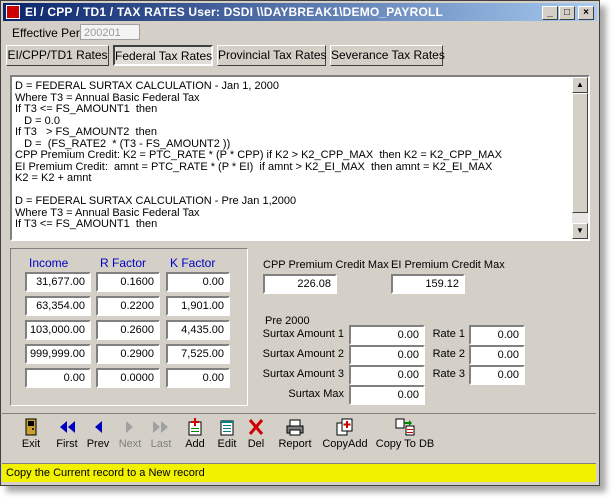 The width and height of the screenshot is (615, 500). I want to click on last-arrow-icon, so click(160, 427).